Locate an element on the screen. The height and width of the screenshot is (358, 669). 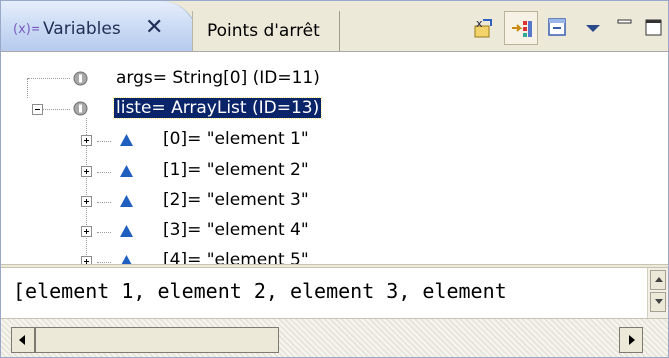
collapse-all-icon is located at coordinates (557, 27).